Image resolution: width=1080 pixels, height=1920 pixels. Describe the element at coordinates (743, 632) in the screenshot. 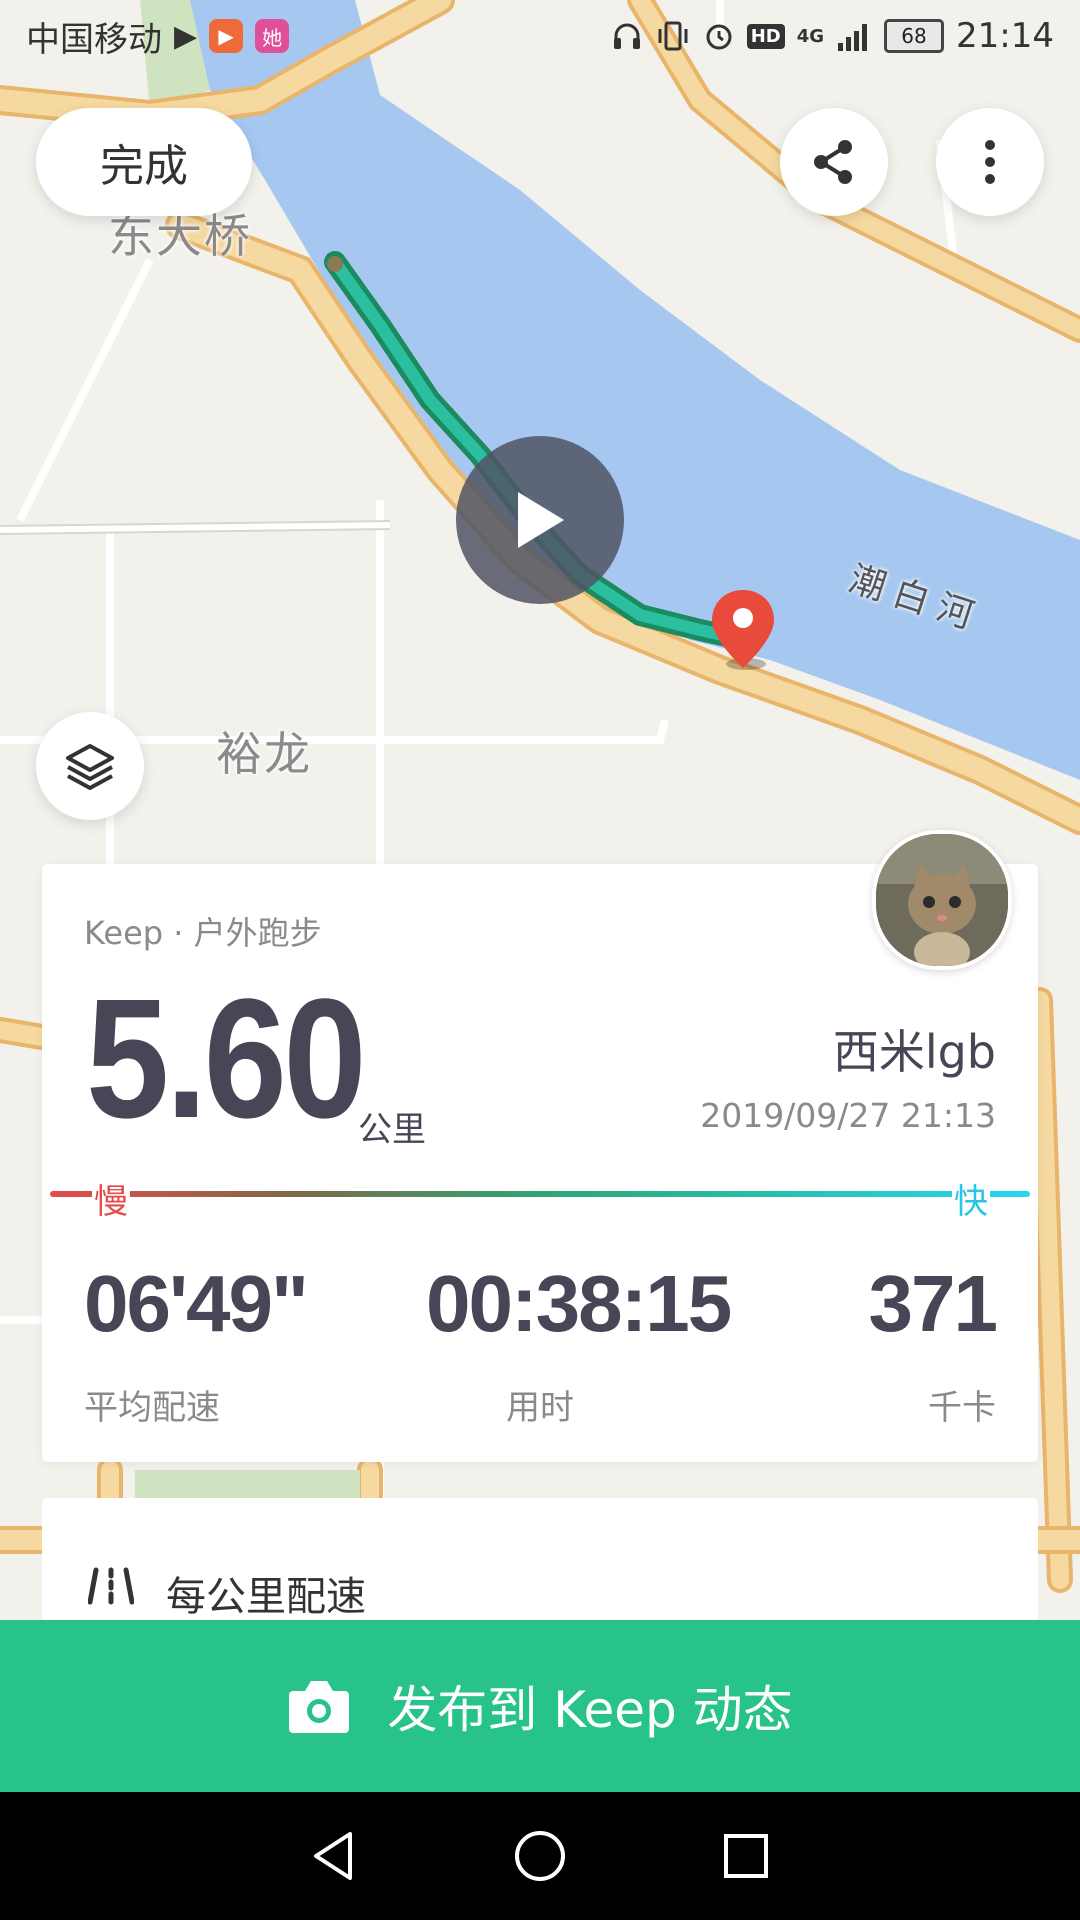

I see `route-end-pin-icon` at that location.